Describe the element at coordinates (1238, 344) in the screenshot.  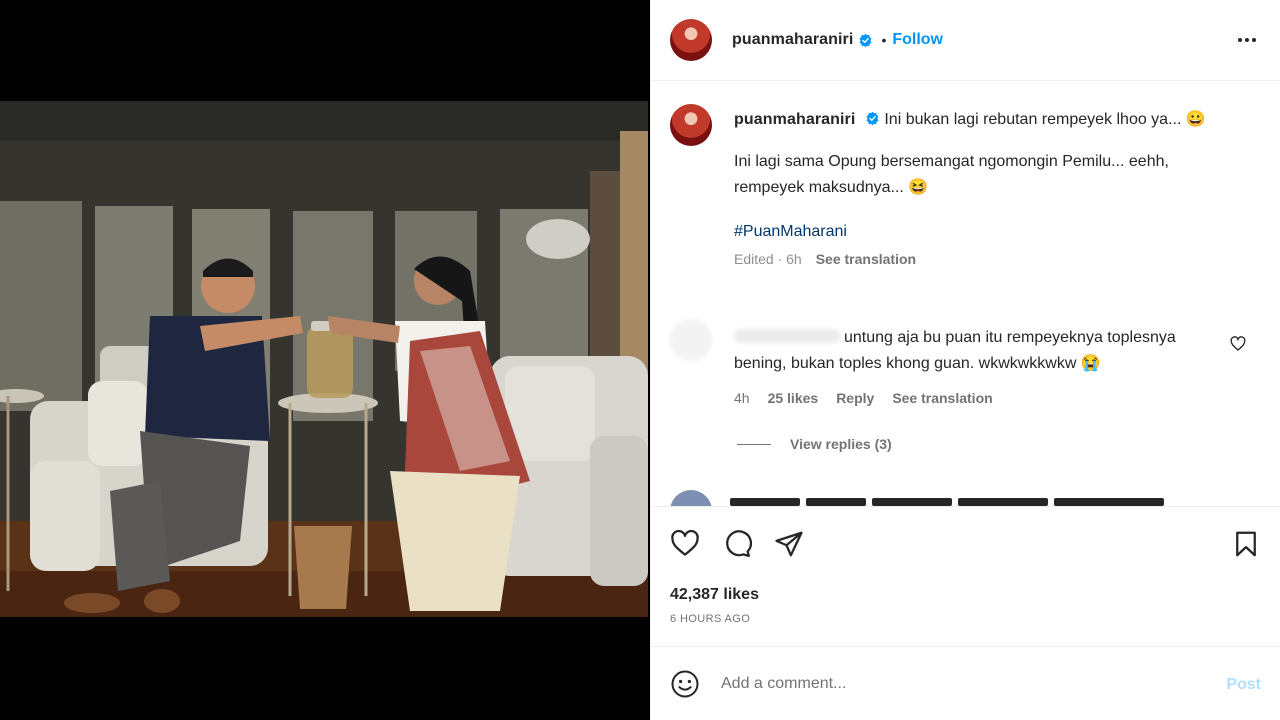
I see `comment-like-heart-icon` at that location.